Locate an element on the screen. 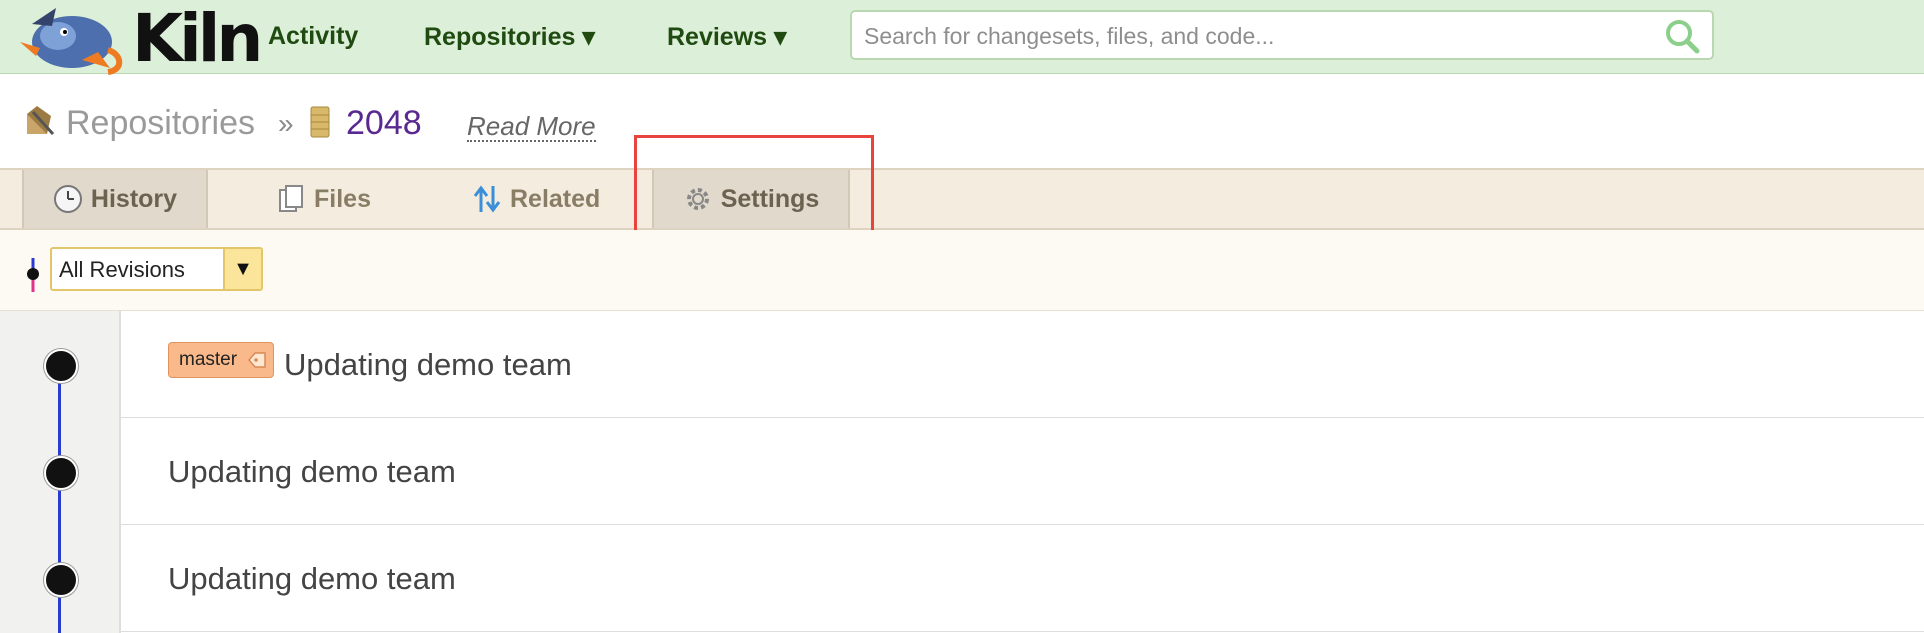 This screenshot has width=1924, height=633. repositories-icon is located at coordinates (41, 121).